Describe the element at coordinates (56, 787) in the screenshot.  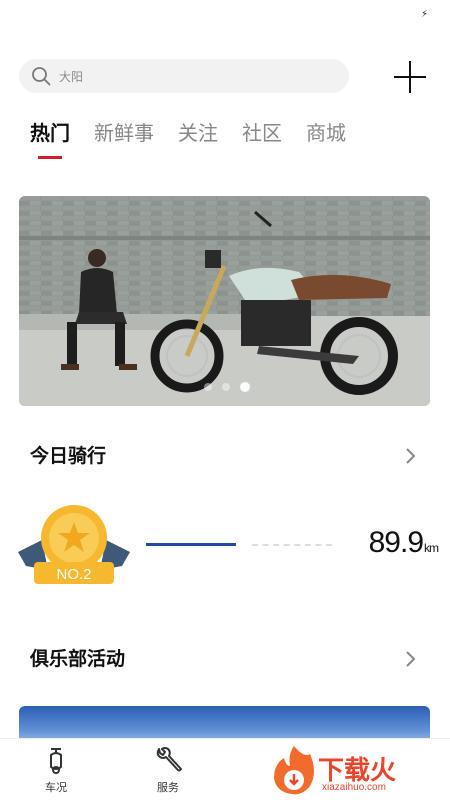
I see `nav-vehicle-status-label: 车况` at that location.